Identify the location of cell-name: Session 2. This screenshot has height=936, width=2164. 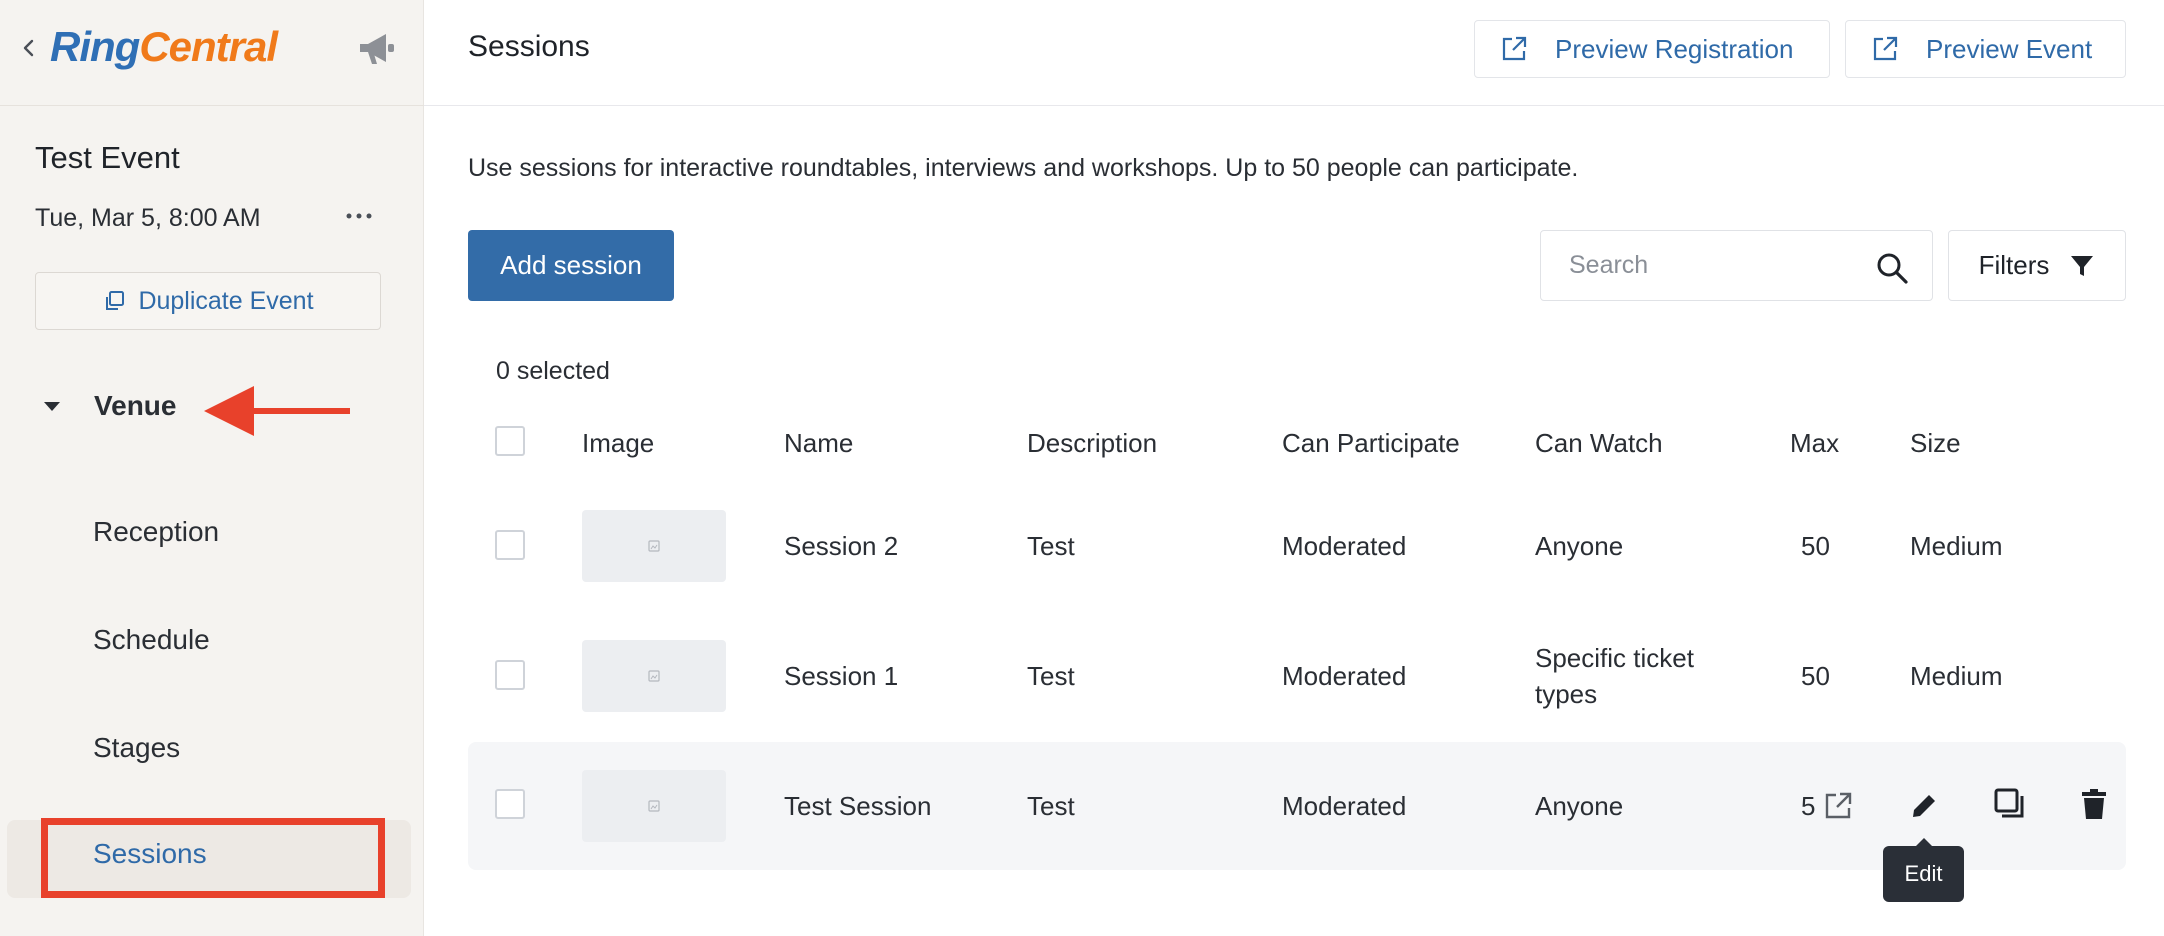
(841, 546).